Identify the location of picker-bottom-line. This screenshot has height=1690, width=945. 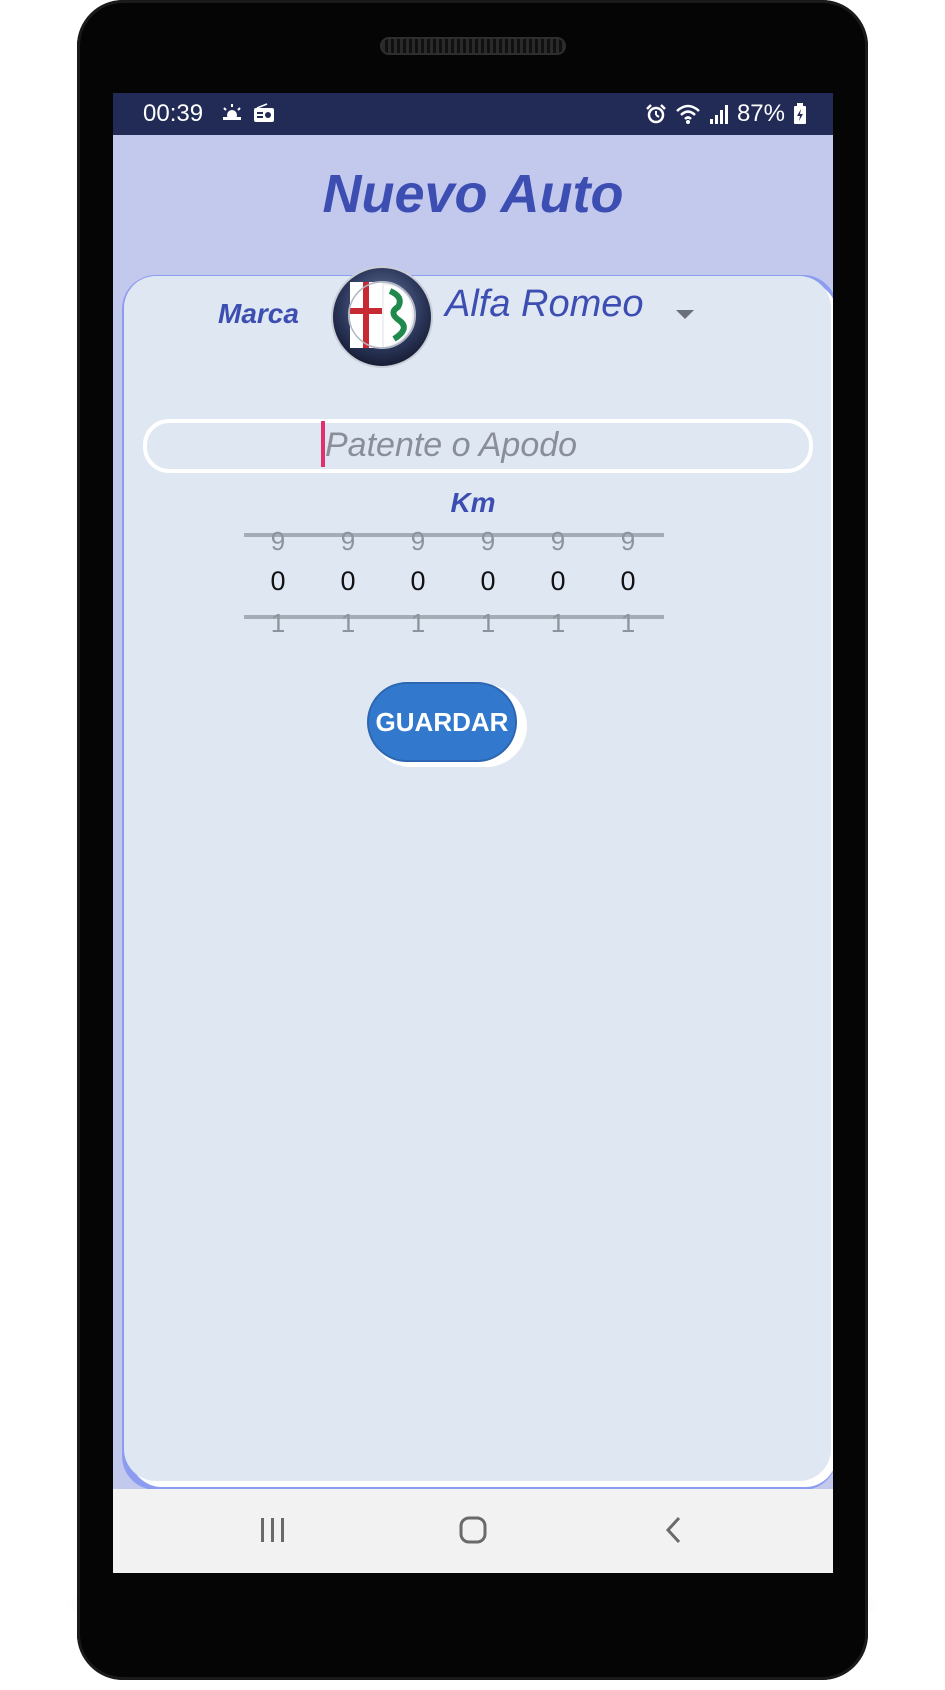
(454, 617).